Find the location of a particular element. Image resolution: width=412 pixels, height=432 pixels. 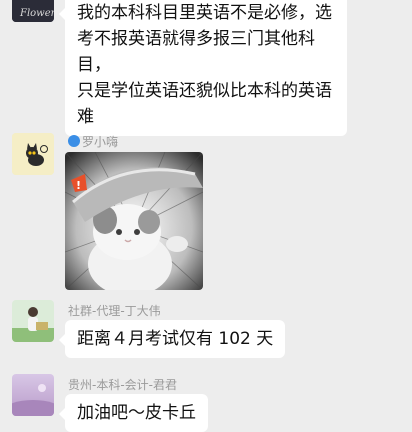

landscape-photo-avatar is located at coordinates (33, 395).